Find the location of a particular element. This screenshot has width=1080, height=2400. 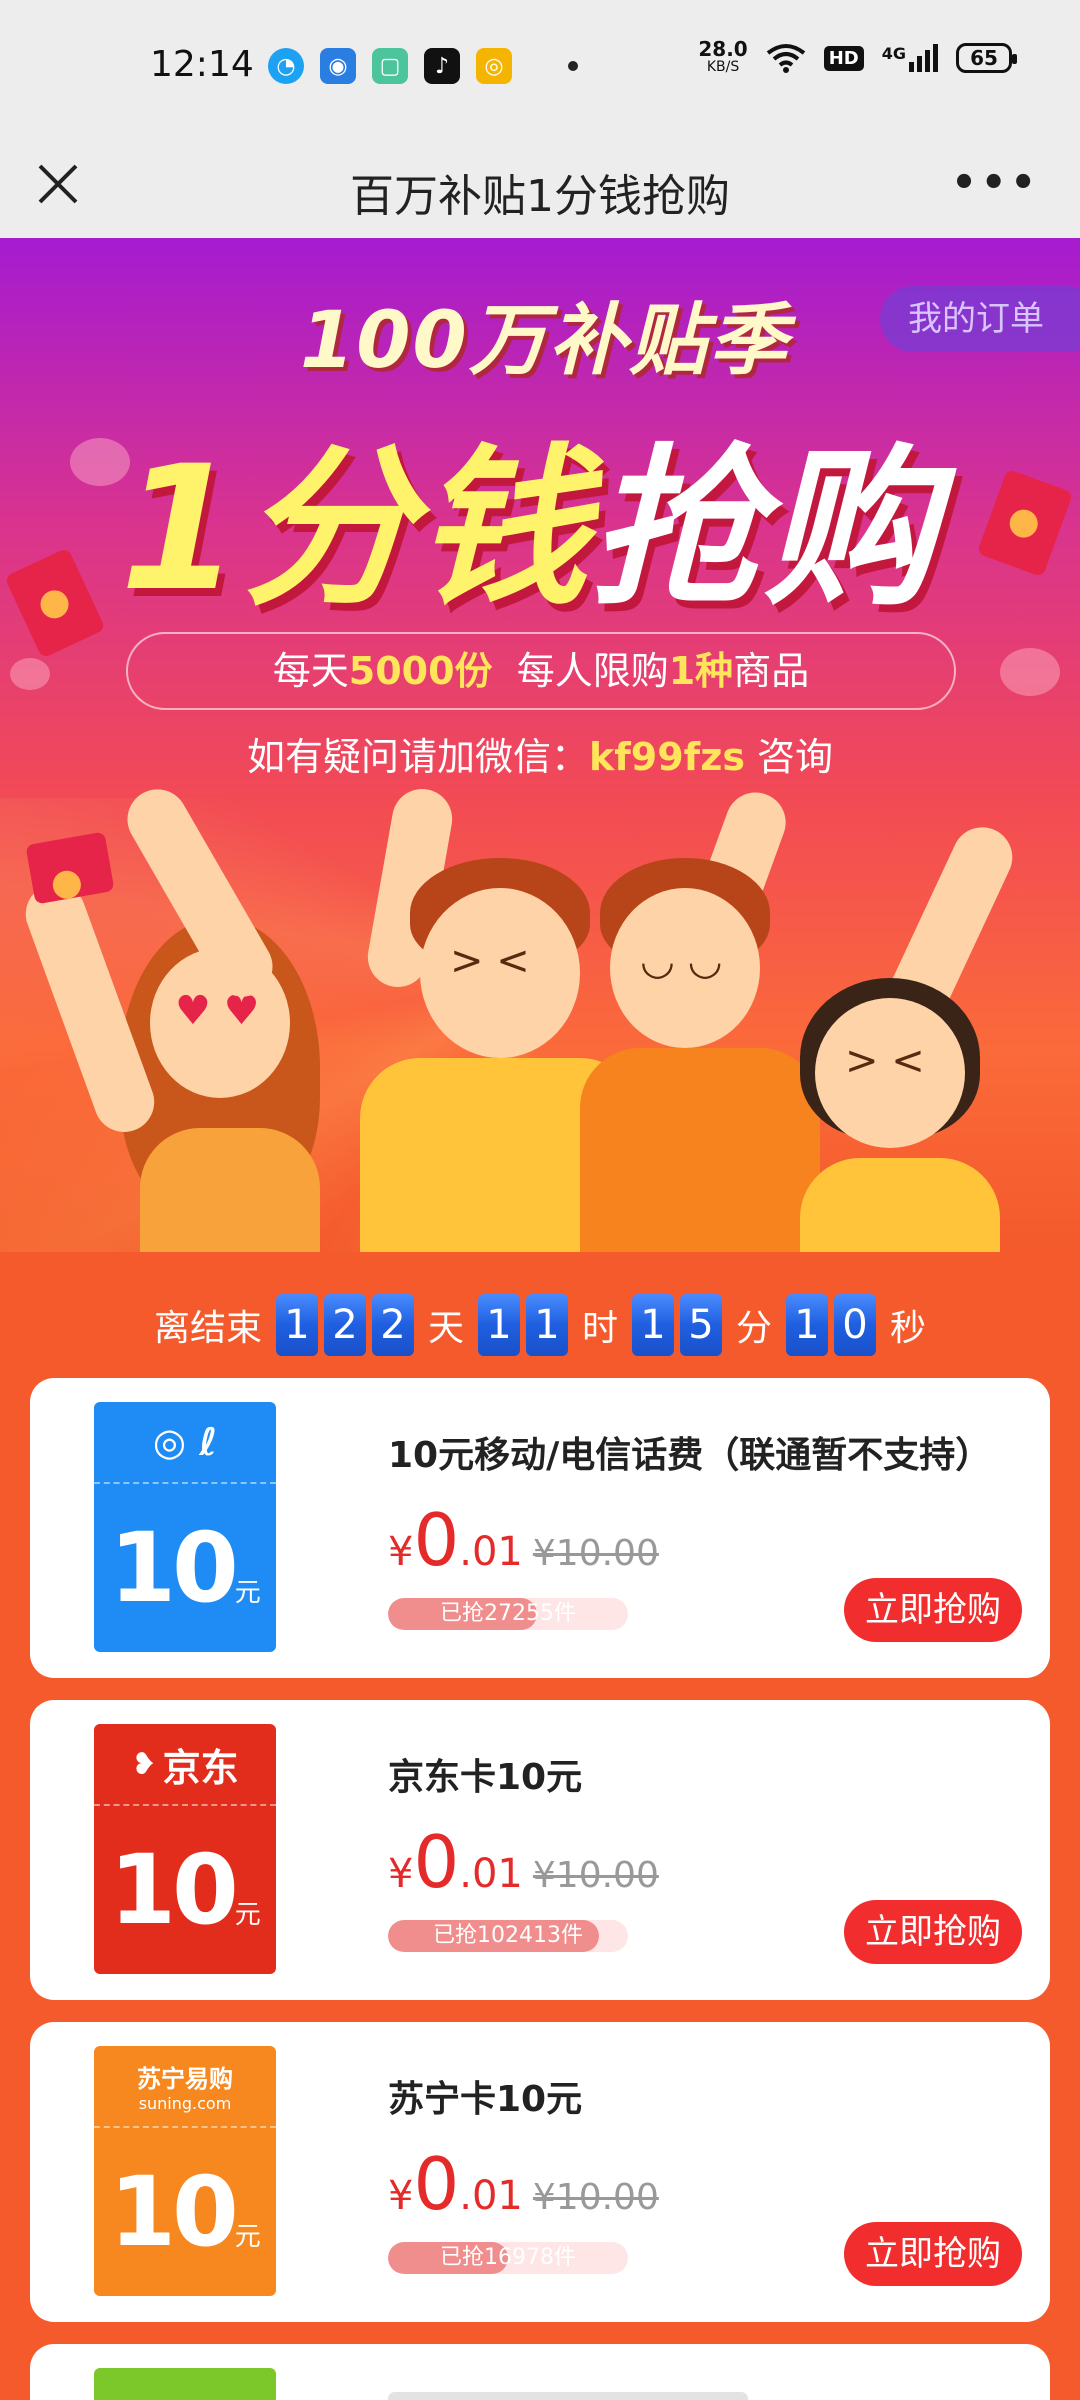

happy-face: ◡ ◡ is located at coordinates (681, 961).